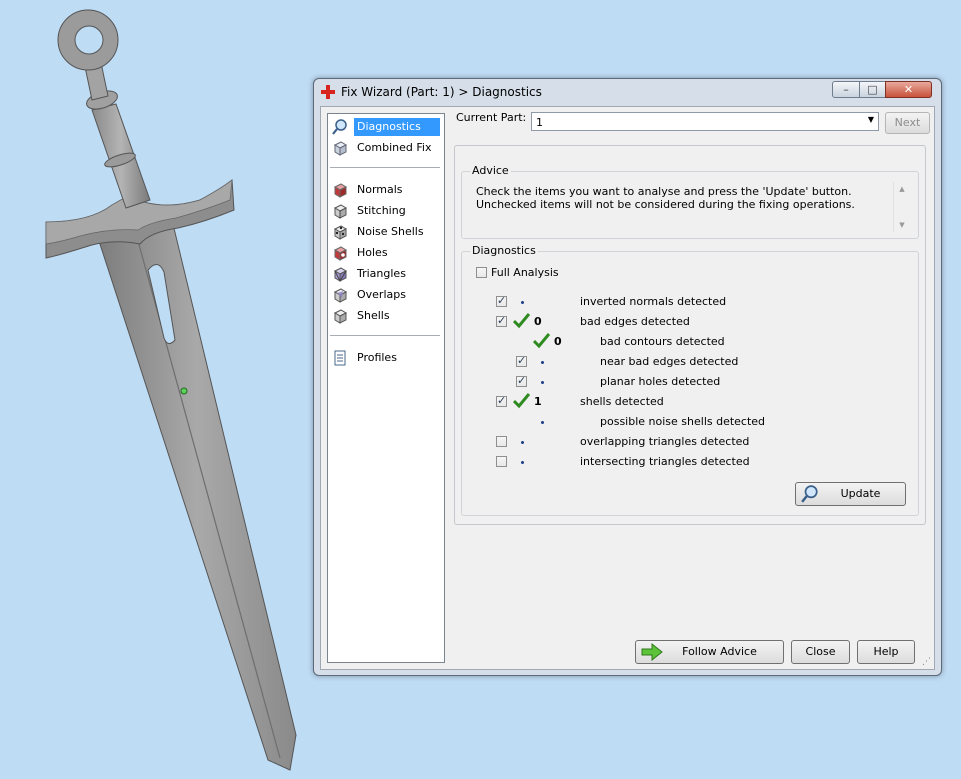 The width and height of the screenshot is (961, 779). Describe the element at coordinates (481, 272) in the screenshot. I see `full-analysis-checkbox` at that location.